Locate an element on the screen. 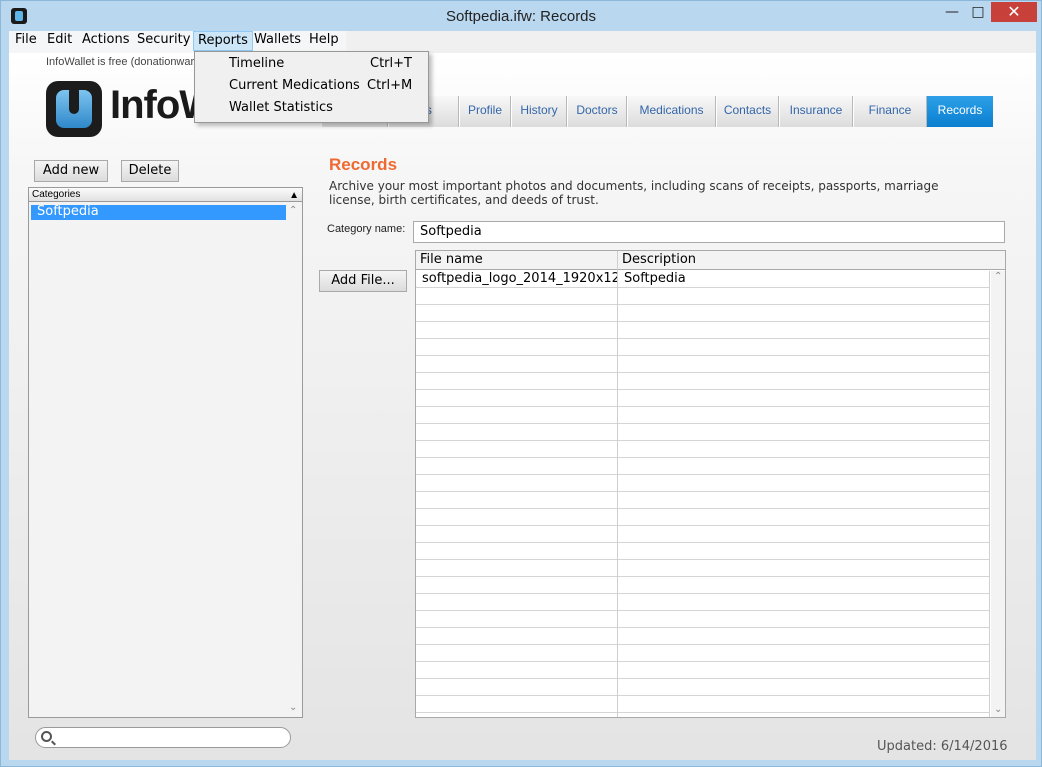 This screenshot has height=767, width=1042. cell-file-name: softpedia_logo_2014_1920x12 is located at coordinates (516, 279).